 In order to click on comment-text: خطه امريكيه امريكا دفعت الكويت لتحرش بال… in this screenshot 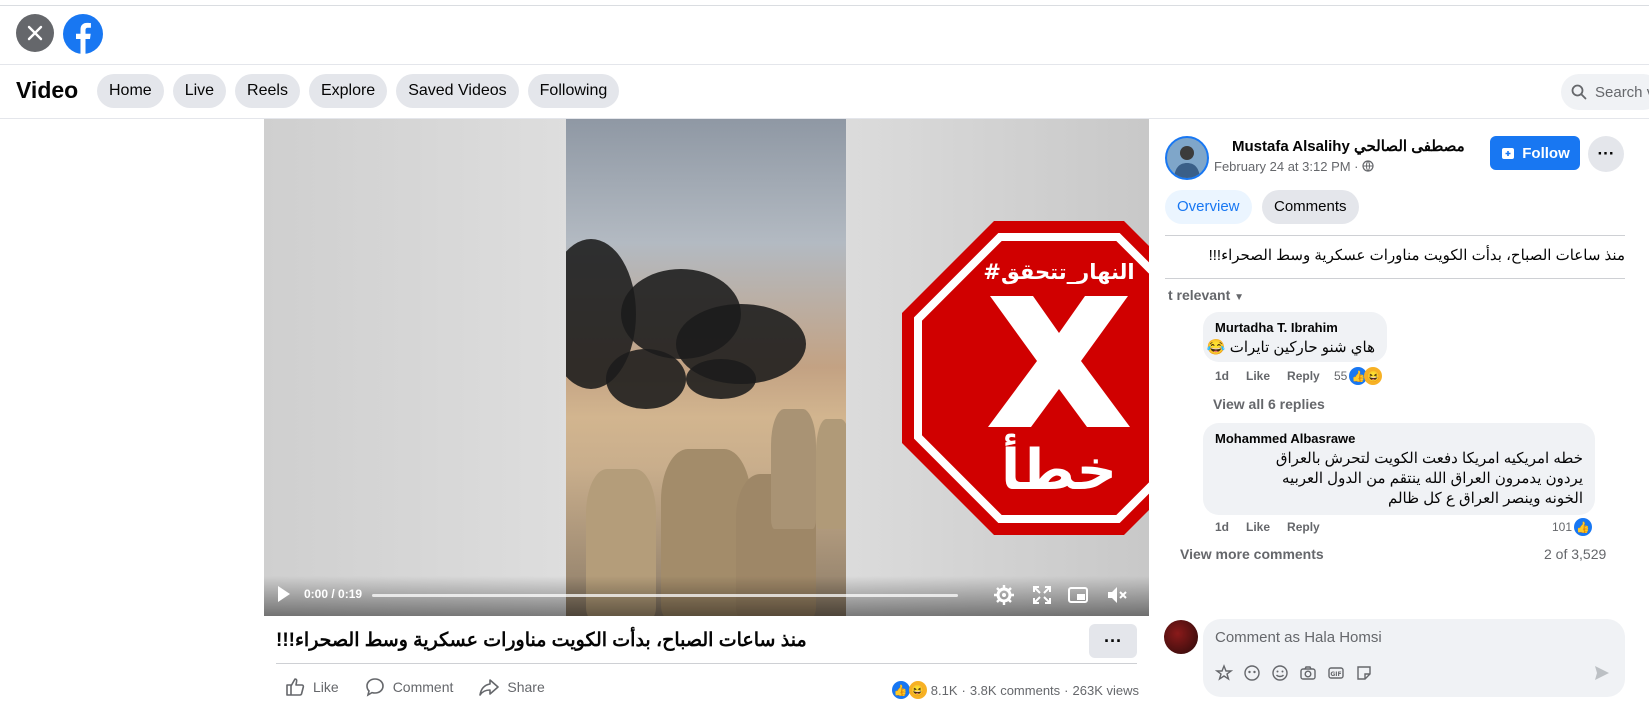, I will do `click(1429, 478)`.